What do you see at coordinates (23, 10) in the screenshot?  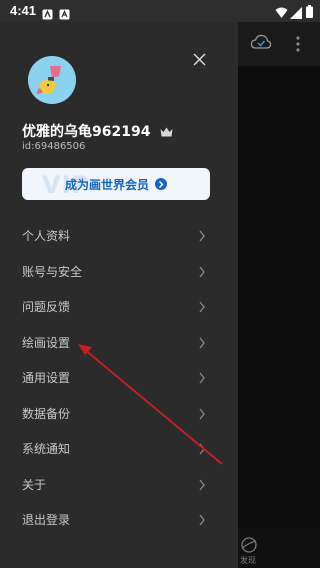 I see `status-time: 4:41` at bounding box center [23, 10].